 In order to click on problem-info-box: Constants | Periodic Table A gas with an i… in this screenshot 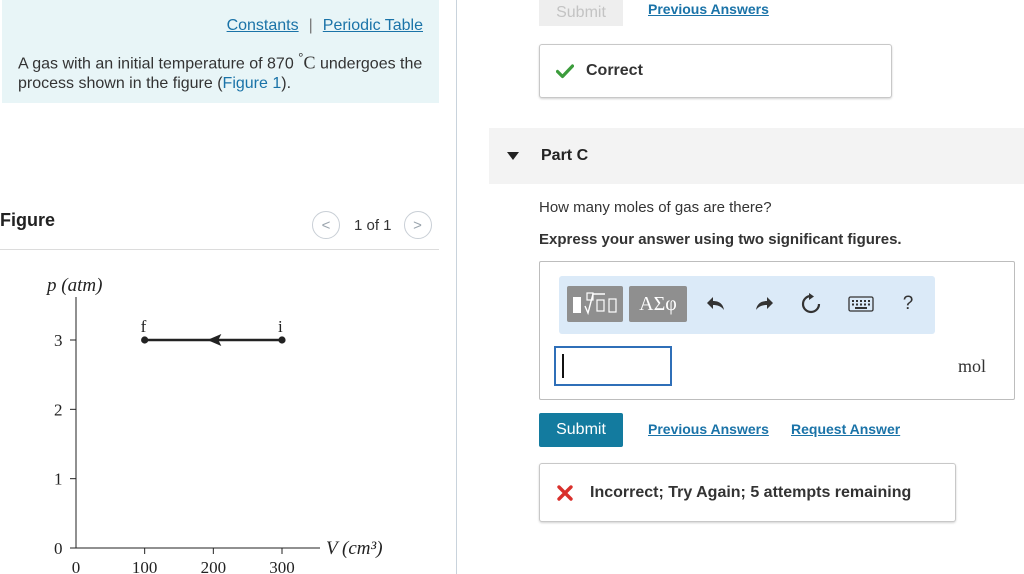, I will do `click(220, 51)`.